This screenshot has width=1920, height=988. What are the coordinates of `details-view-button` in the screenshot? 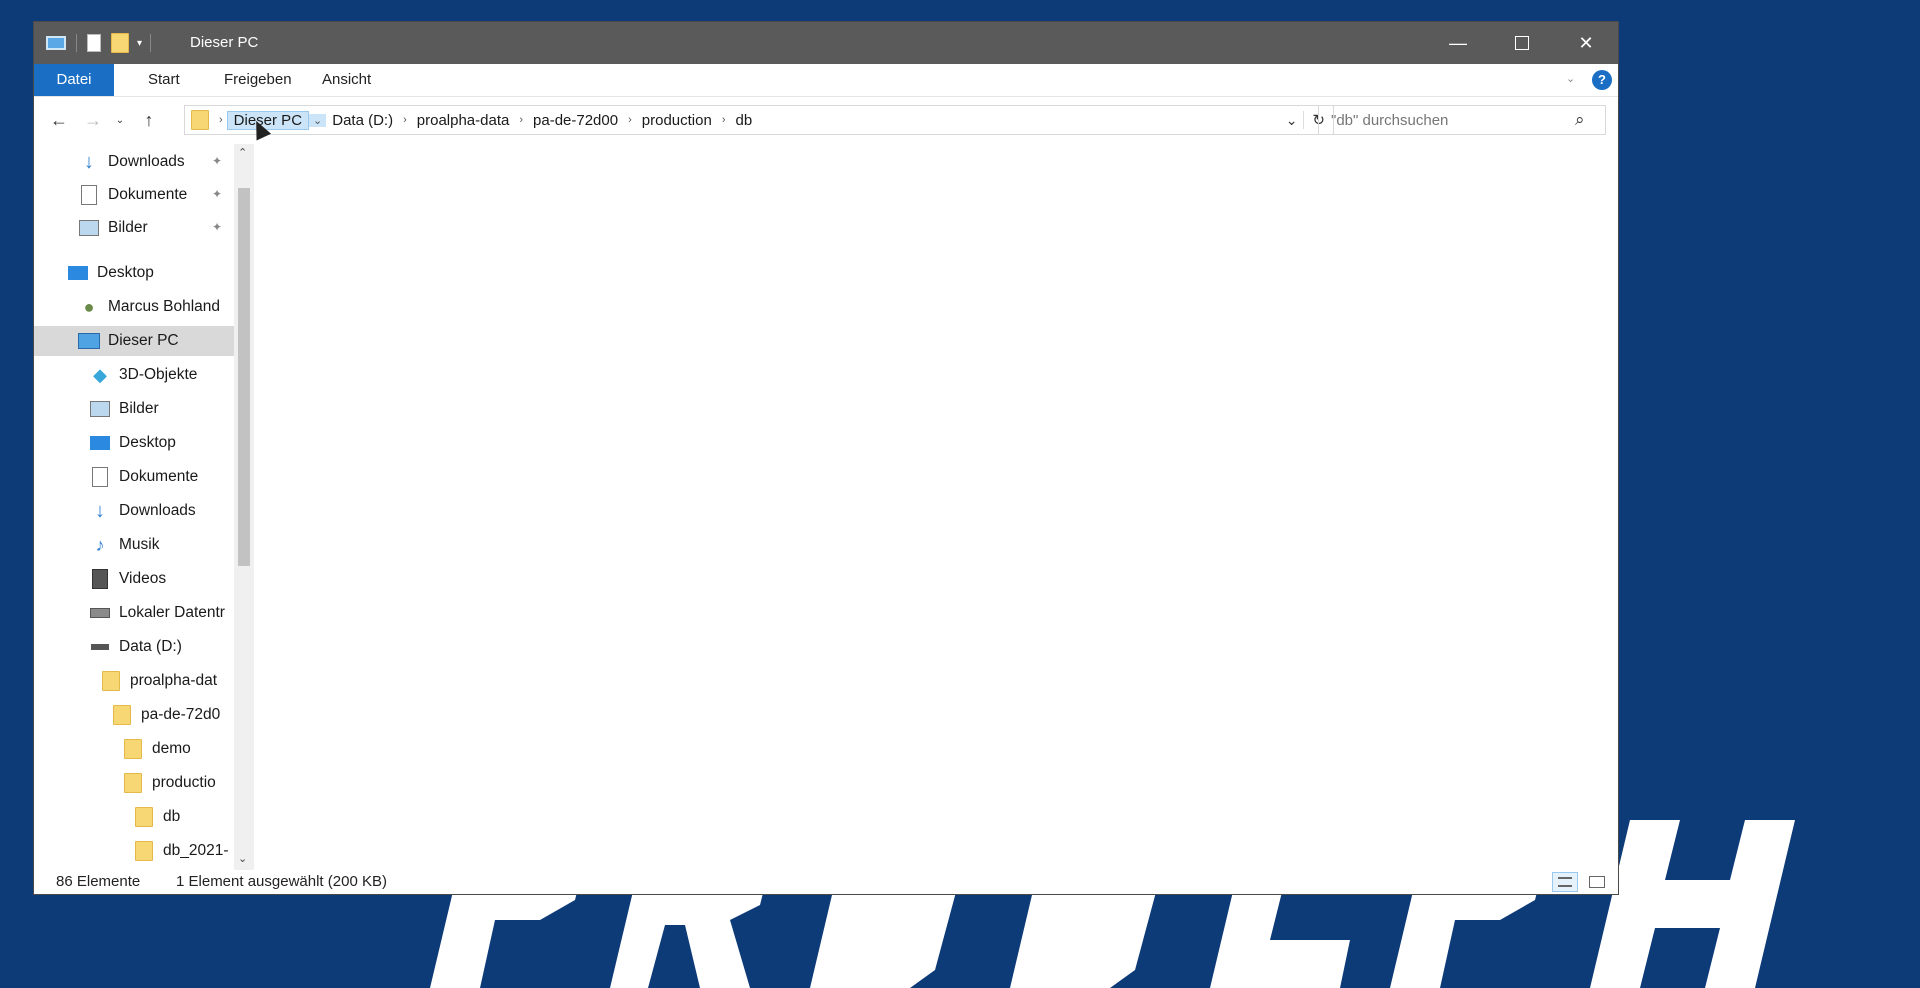 It's located at (1565, 882).